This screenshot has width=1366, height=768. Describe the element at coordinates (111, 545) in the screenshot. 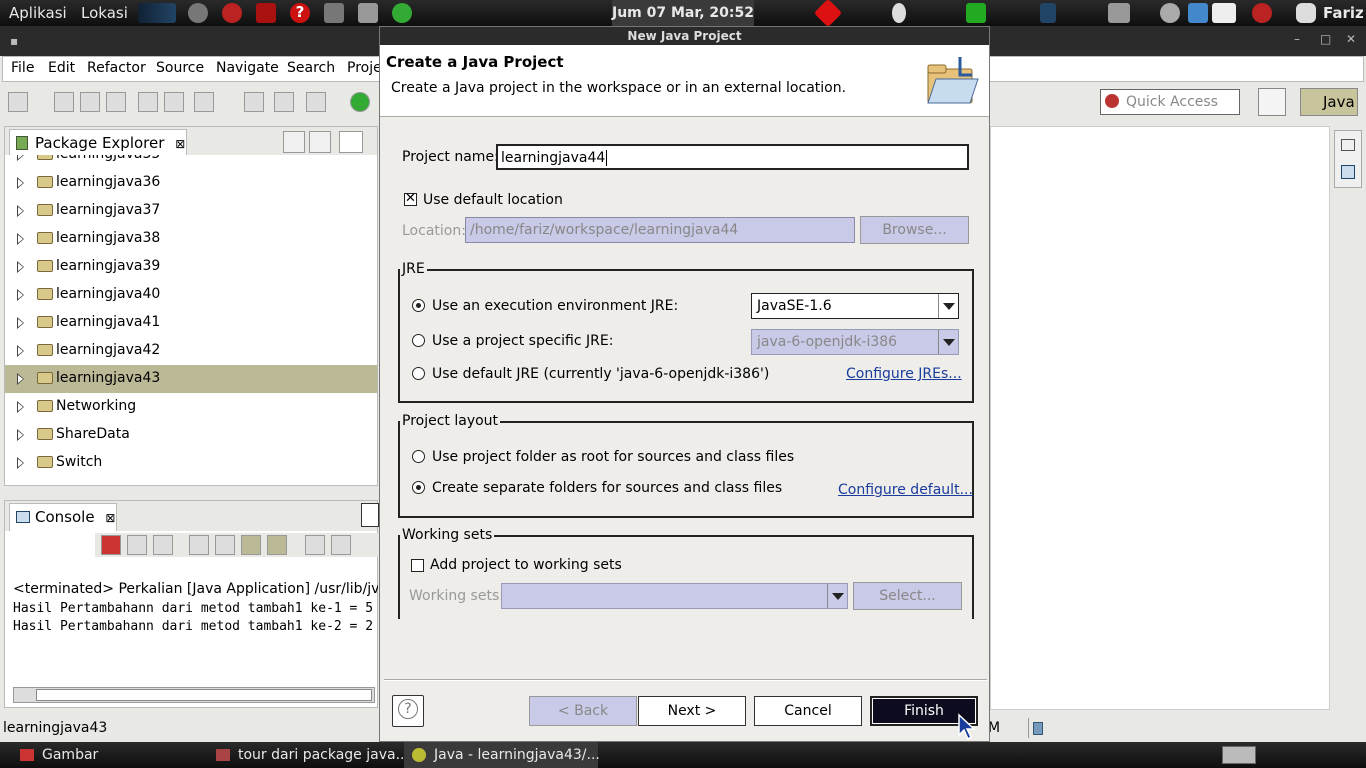

I see `terminate-icon` at that location.